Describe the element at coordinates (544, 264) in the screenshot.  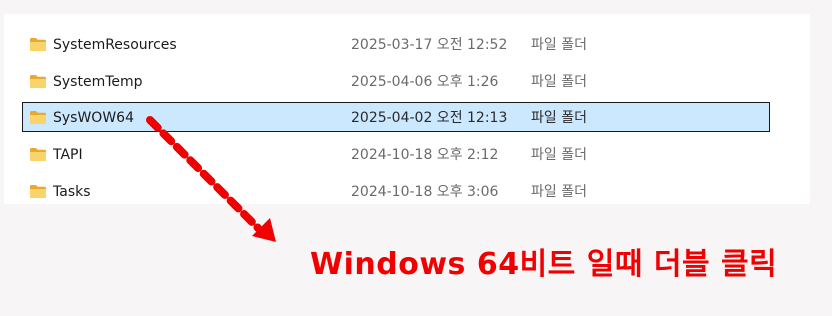
I see `annotation-text: Windows 64비트 일때 더블 클릭` at that location.